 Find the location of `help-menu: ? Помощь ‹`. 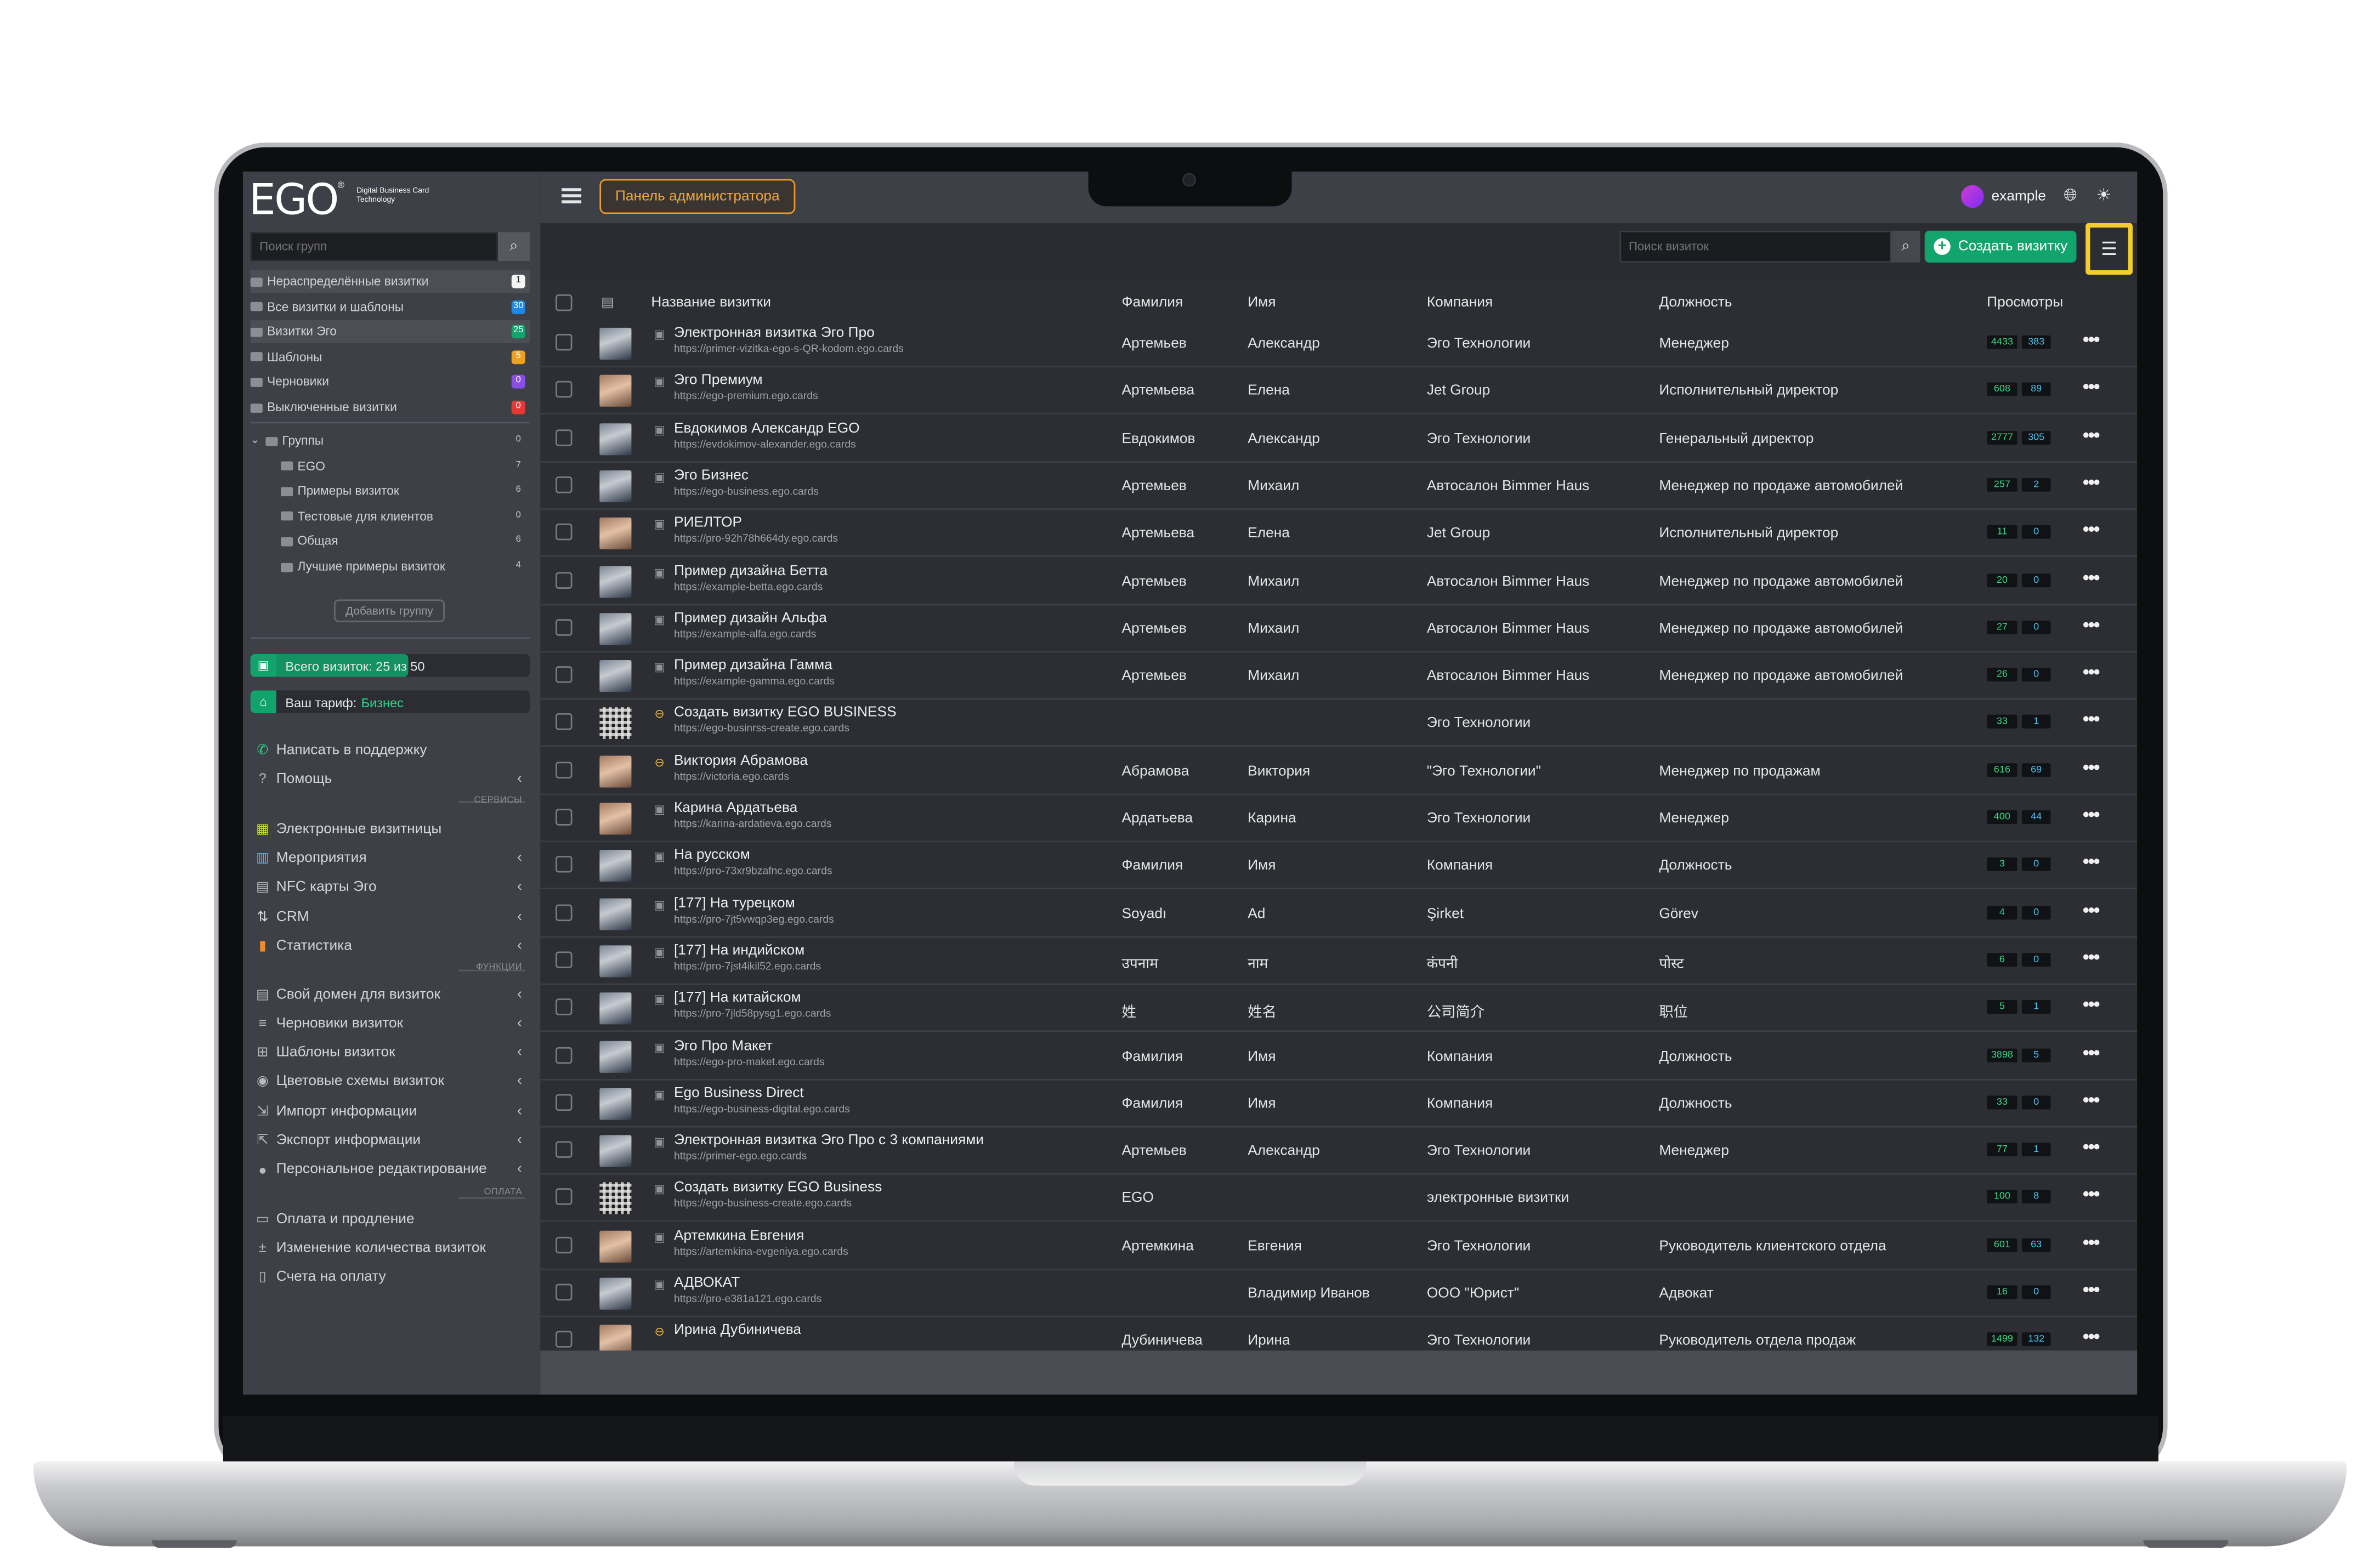

help-menu: ? Помощь ‹ is located at coordinates (391, 779).